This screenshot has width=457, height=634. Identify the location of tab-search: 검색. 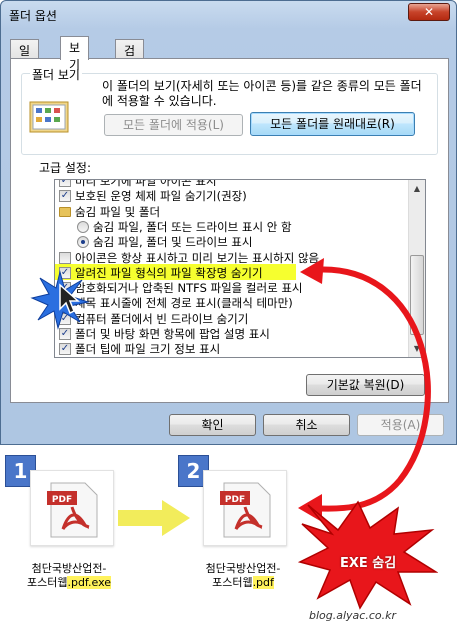
(130, 57).